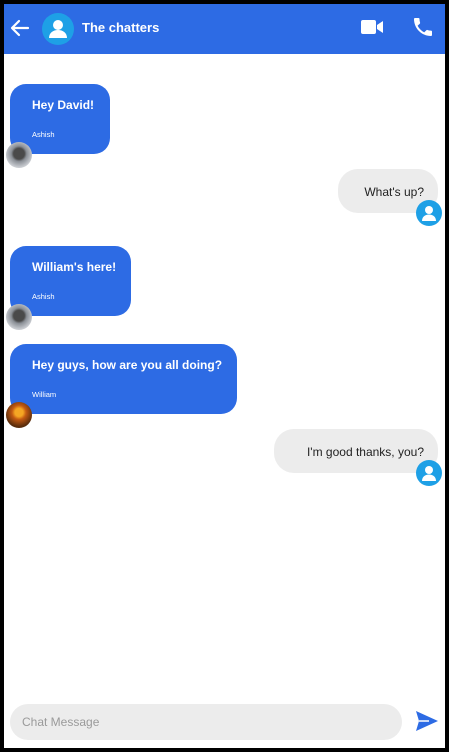  Describe the element at coordinates (74, 267) in the screenshot. I see `message-text: William's here!` at that location.